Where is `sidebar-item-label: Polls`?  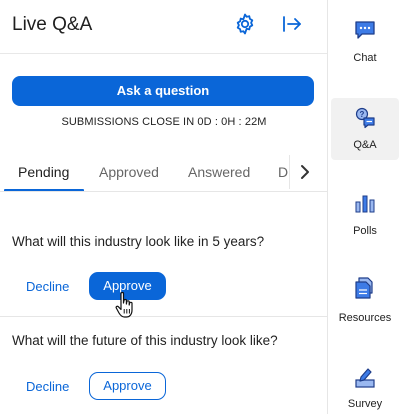 sidebar-item-label: Polls is located at coordinates (365, 231).